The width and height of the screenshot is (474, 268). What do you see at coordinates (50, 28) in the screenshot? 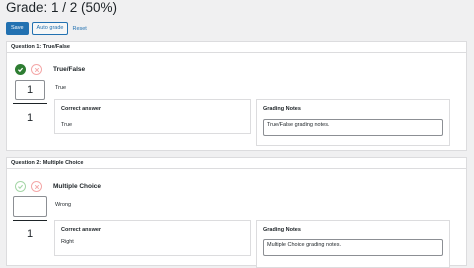
I see `auto-grade-button: Auto grade` at bounding box center [50, 28].